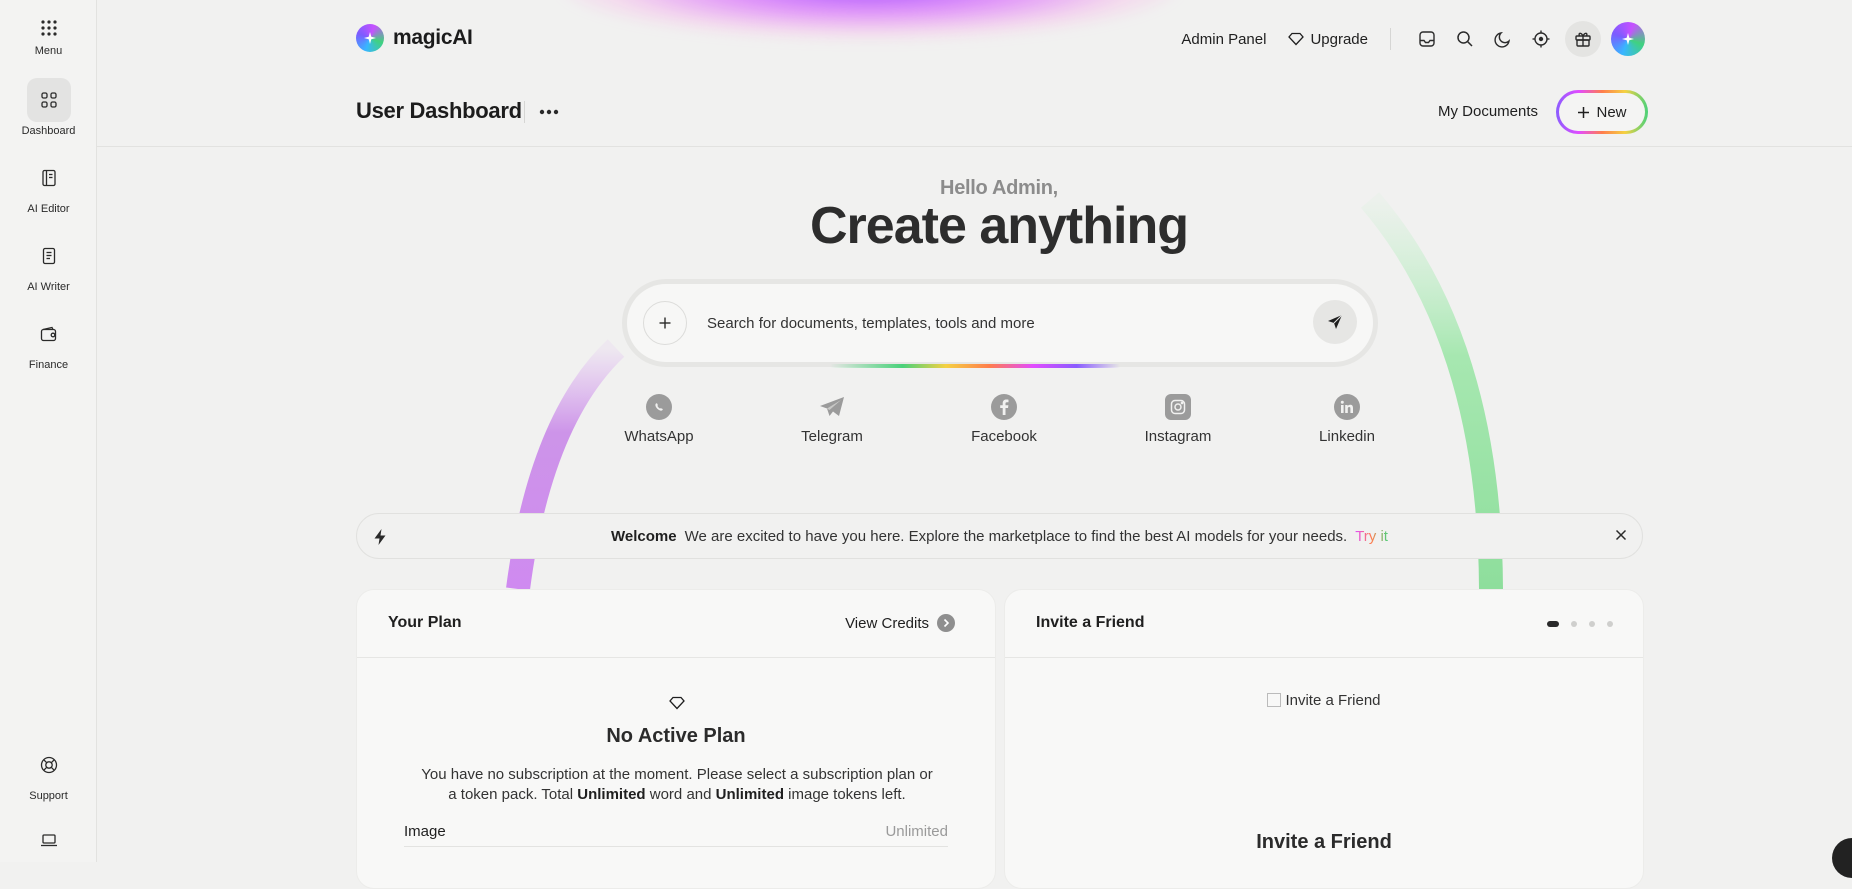  Describe the element at coordinates (832, 436) in the screenshot. I see `social-label: Telegram` at that location.